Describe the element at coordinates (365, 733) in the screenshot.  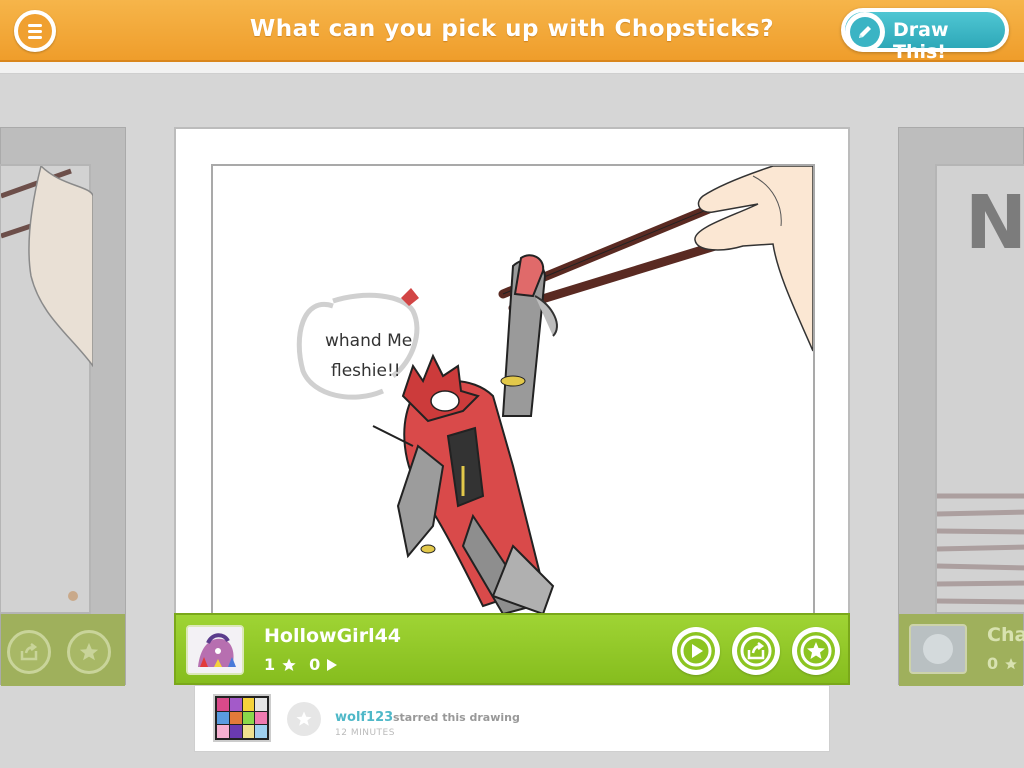
I see `activity-timestamp: 12 MINUTES` at that location.